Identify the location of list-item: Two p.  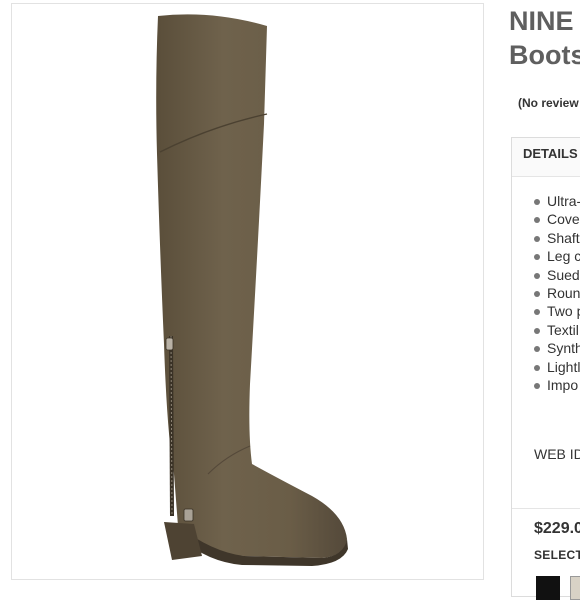
(557, 311).